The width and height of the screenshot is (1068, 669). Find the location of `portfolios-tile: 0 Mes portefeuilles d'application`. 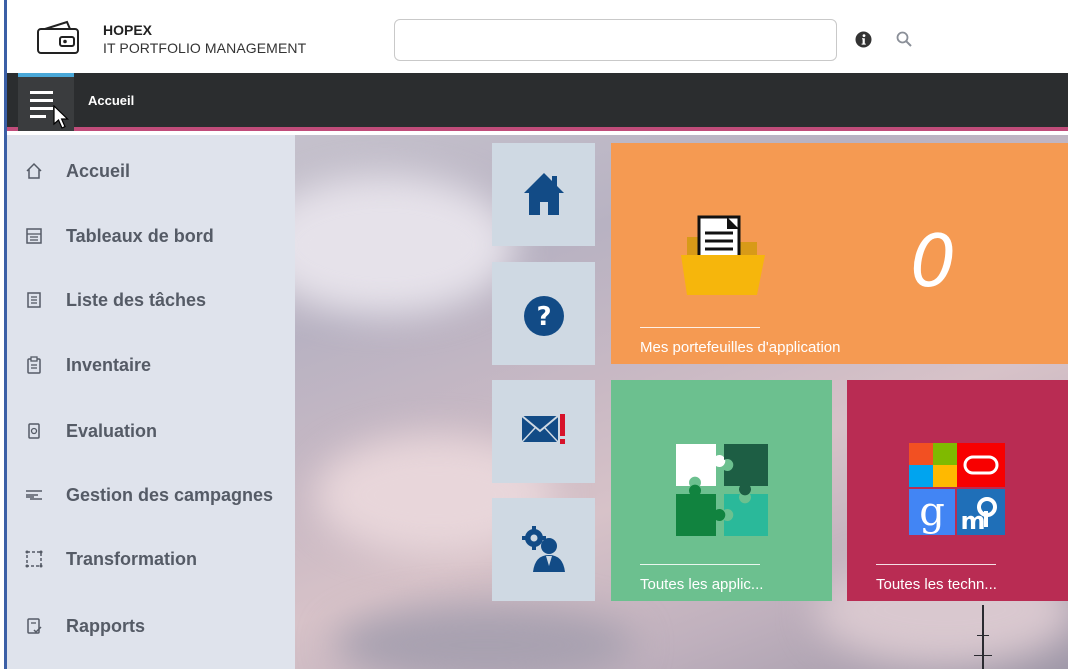

portfolios-tile: 0 Mes portefeuilles d'application is located at coordinates (839, 253).